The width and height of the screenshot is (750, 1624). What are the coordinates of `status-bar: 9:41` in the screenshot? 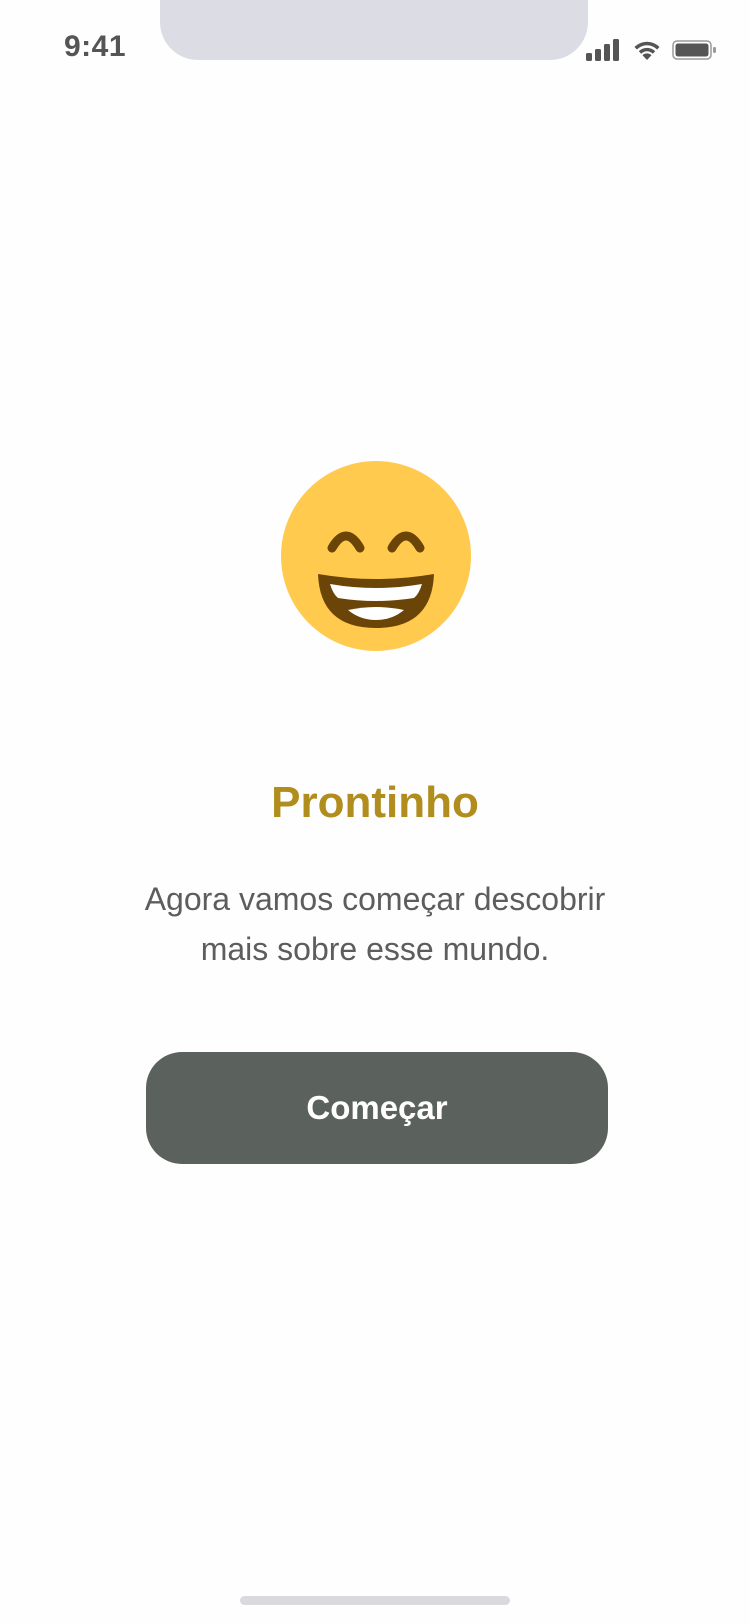 It's located at (375, 50).